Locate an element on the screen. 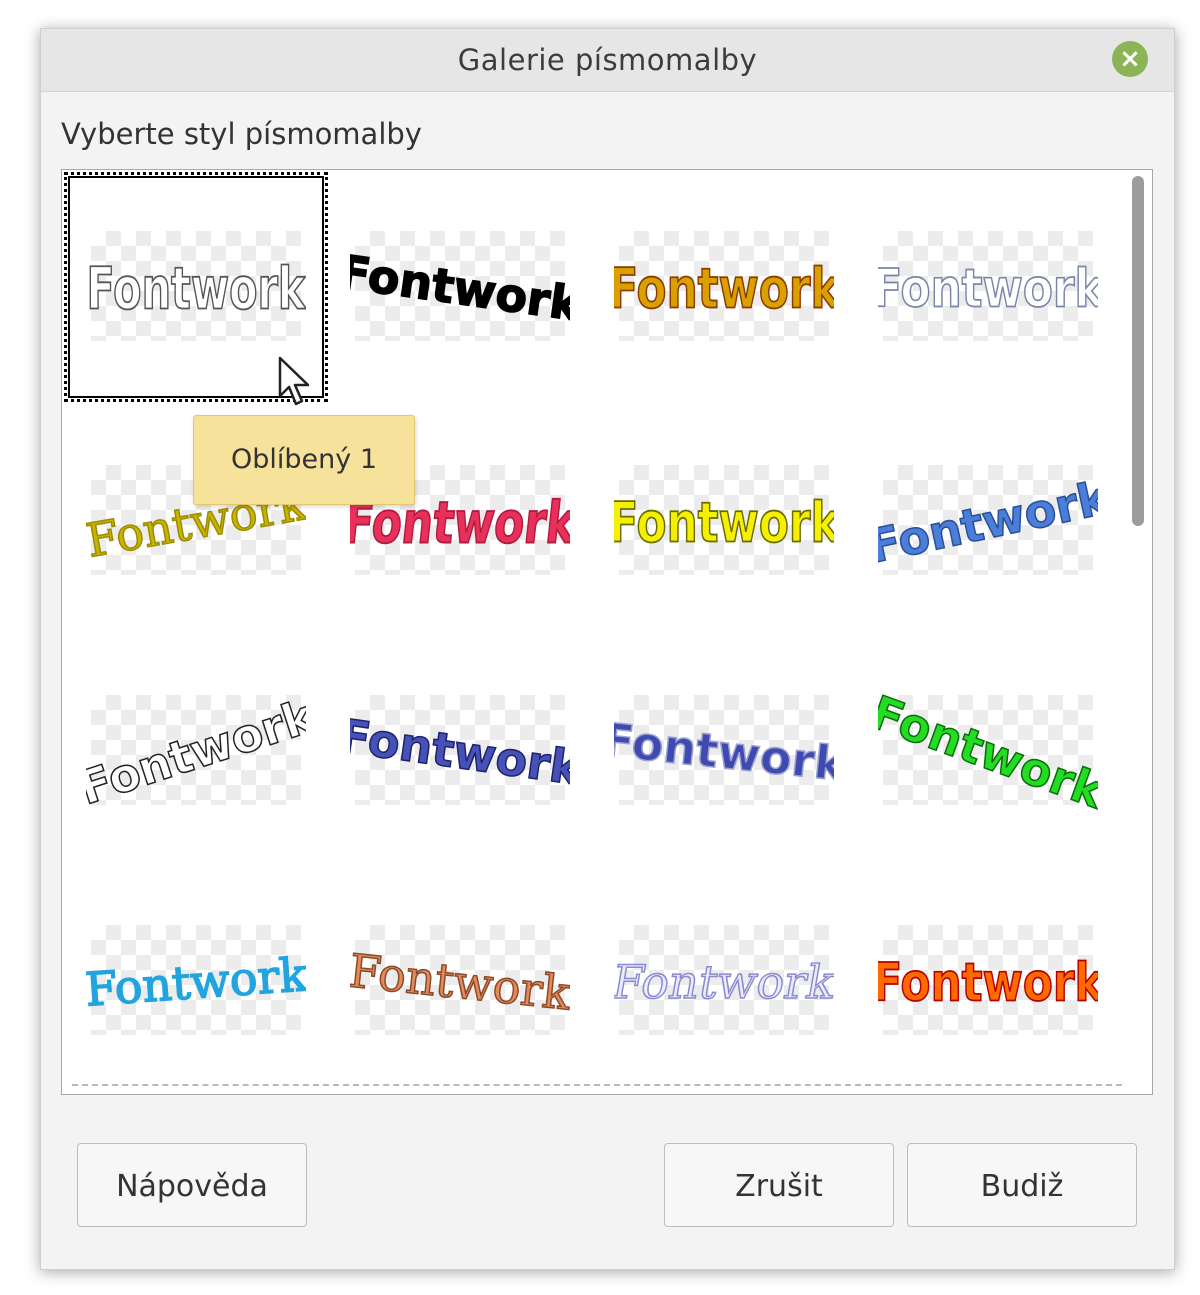 Image resolution: width=1200 pixels, height=1295 pixels. close-icon: × is located at coordinates (1130, 59).